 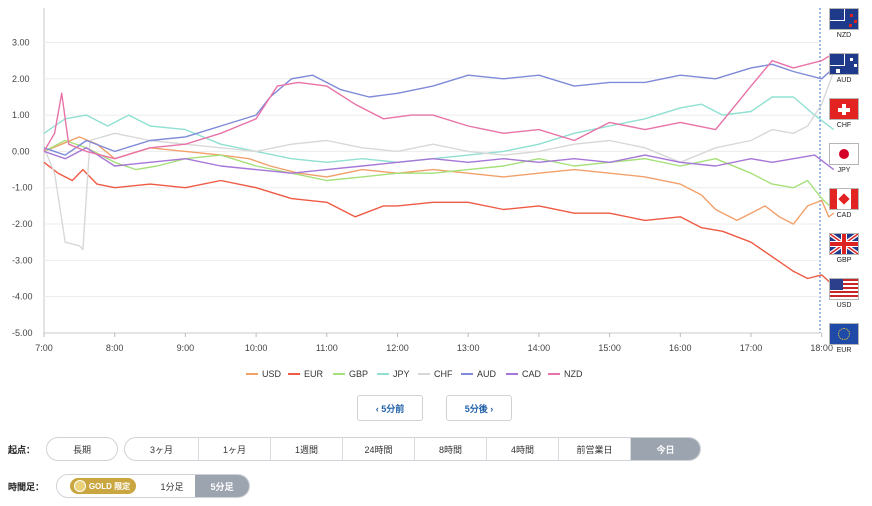 What do you see at coordinates (26, 487) in the screenshot?
I see `timeframe-label: 時間足：` at bounding box center [26, 487].